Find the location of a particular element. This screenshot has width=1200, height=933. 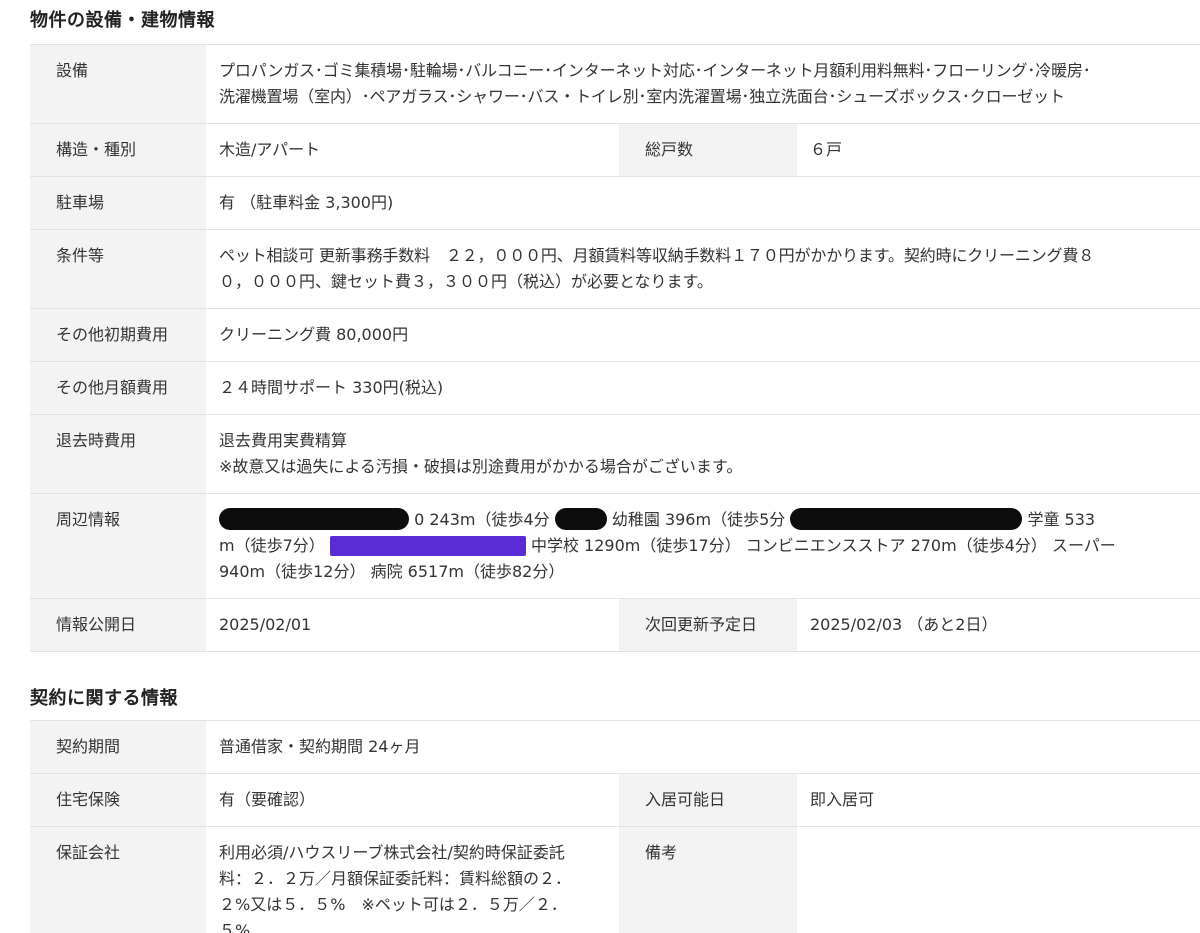

publish-date-label: 情報公開日 is located at coordinates (118, 625).